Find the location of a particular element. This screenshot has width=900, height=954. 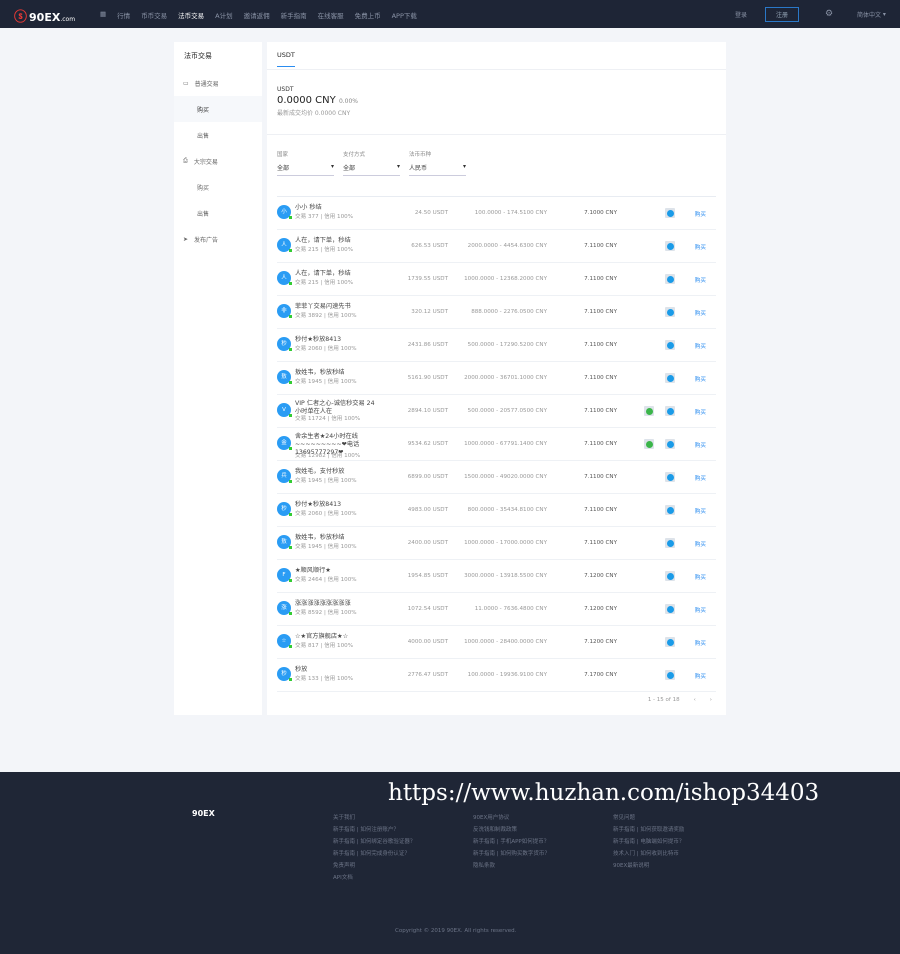

footer-link: 新手指南 | 如何绑定谷歌验证器？ is located at coordinates (374, 842).